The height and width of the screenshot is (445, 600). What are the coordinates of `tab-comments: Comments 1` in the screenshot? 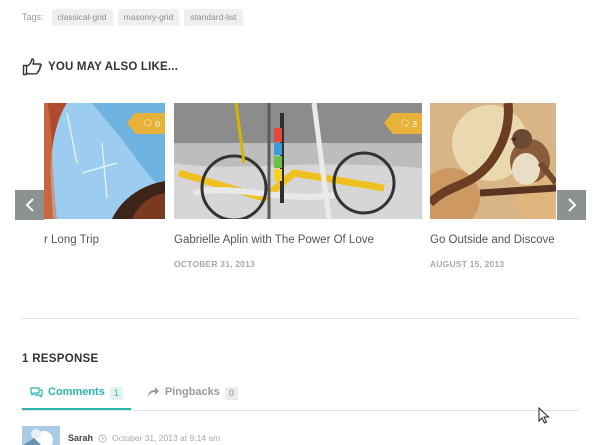 It's located at (76, 397).